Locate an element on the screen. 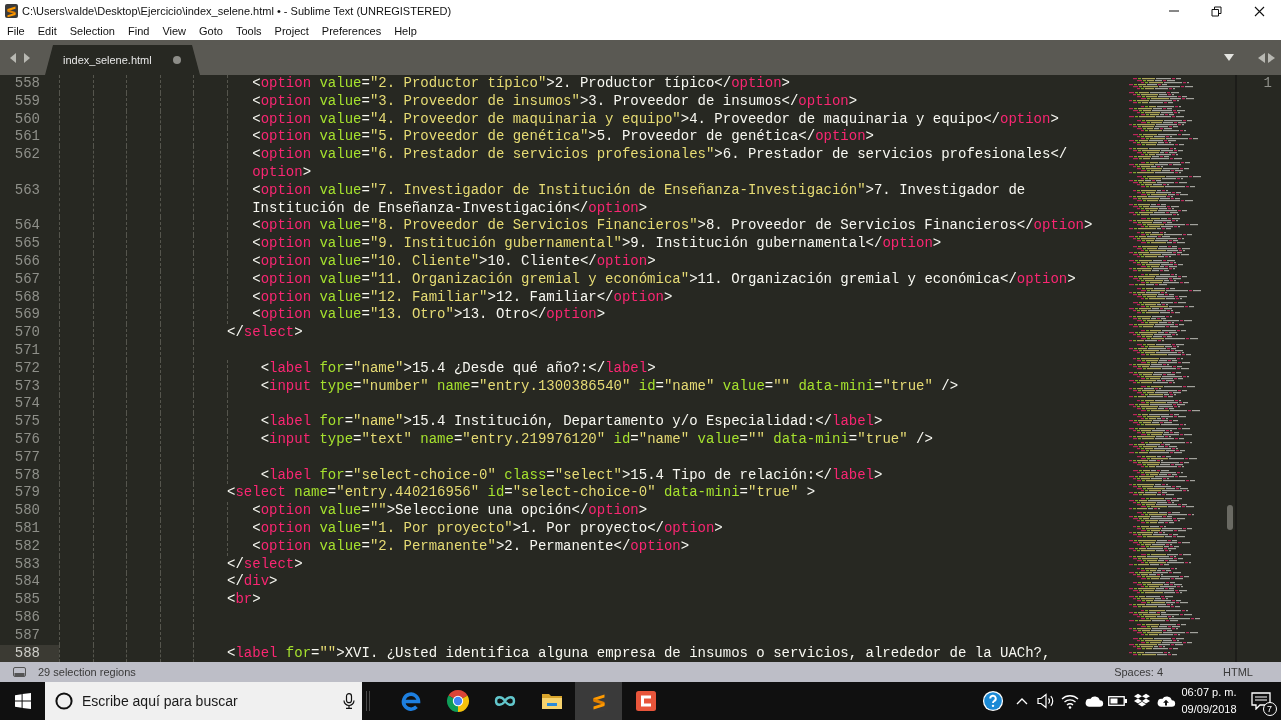 Image resolution: width=1281 pixels, height=720 pixels. search-box: Escribe aquí para buscar is located at coordinates (203, 701).